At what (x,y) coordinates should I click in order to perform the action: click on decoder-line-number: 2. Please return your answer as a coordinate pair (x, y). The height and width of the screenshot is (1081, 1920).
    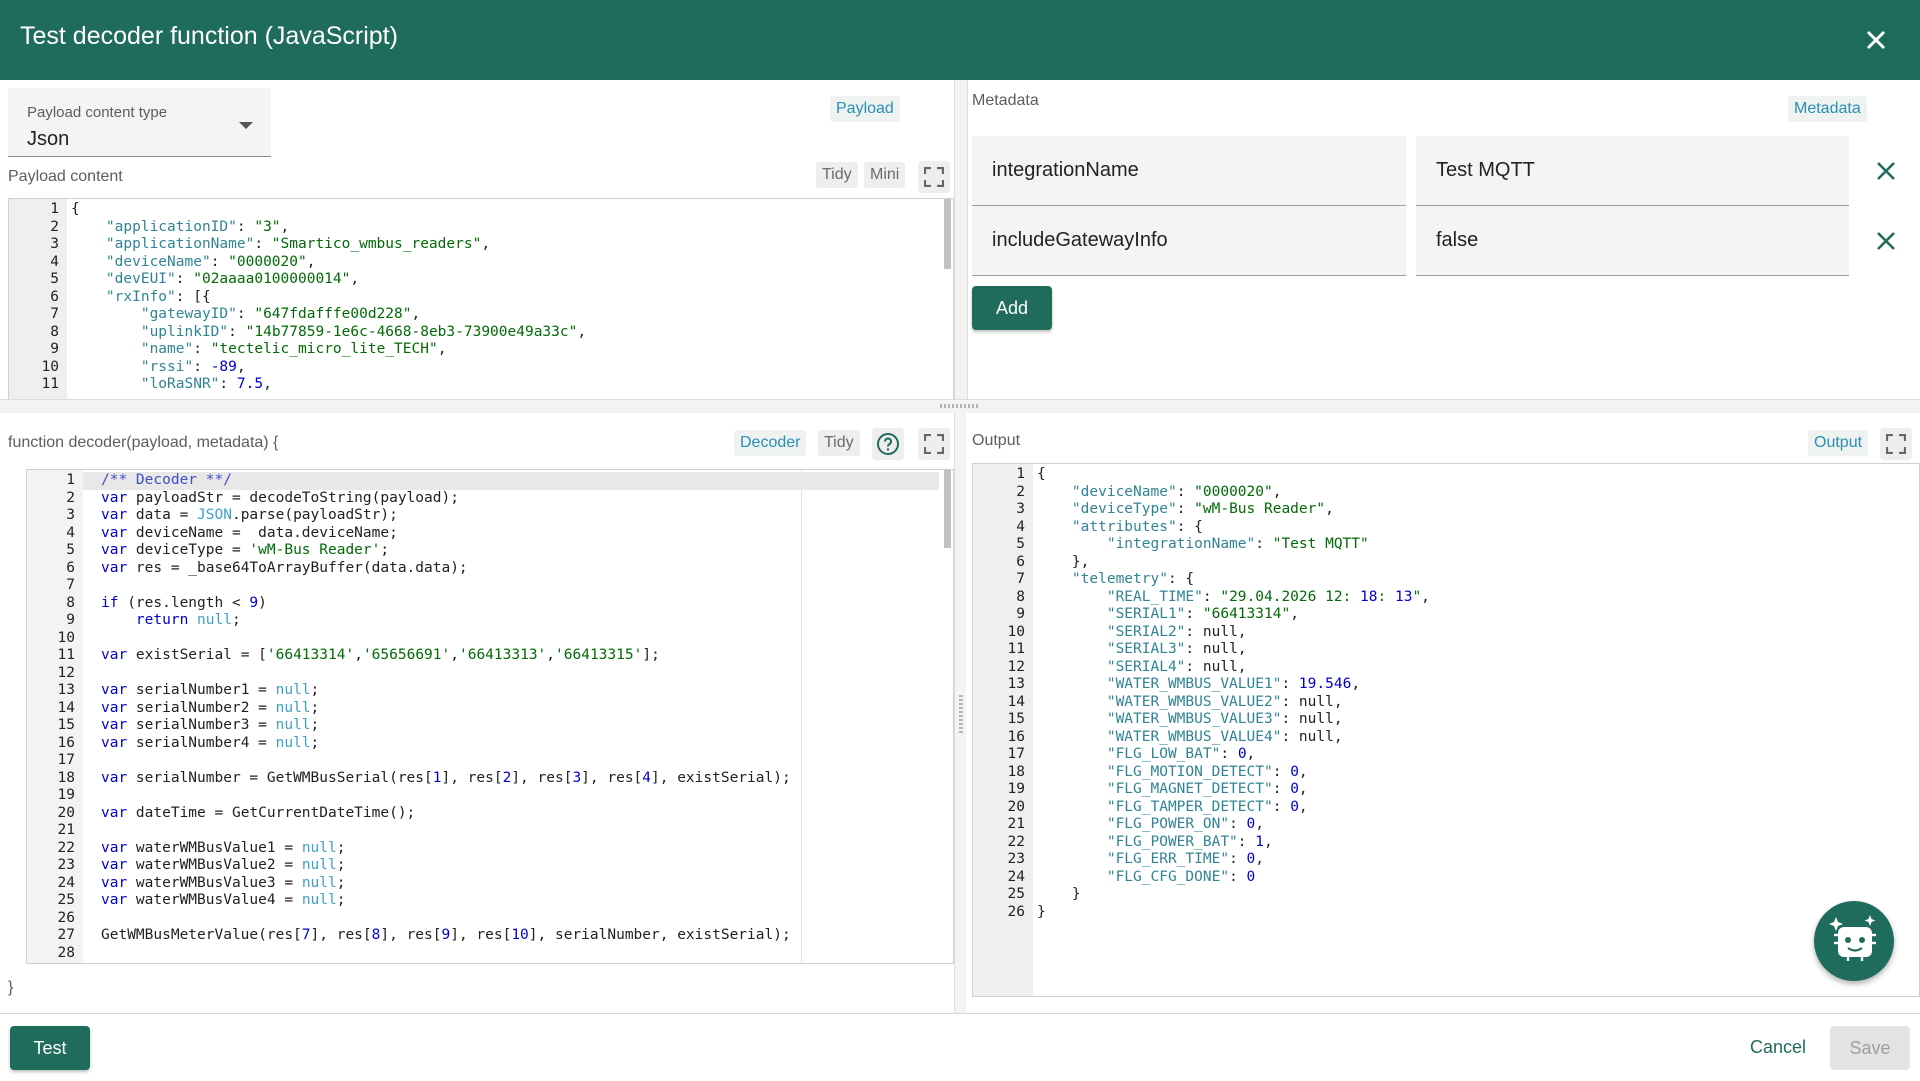
    Looking at the image, I should click on (70, 497).